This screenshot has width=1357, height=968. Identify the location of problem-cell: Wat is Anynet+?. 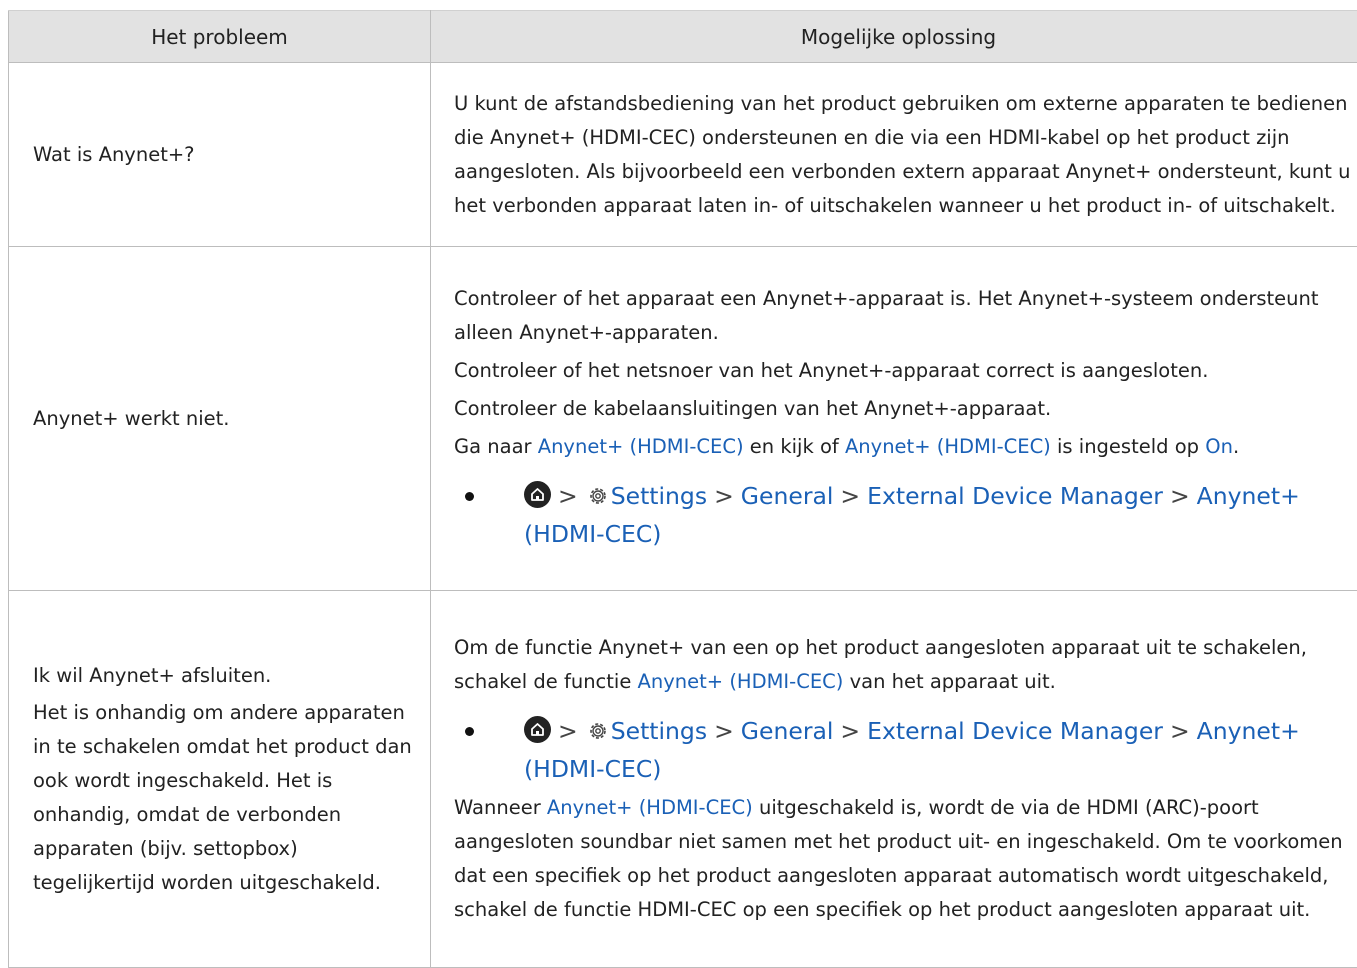
(220, 155).